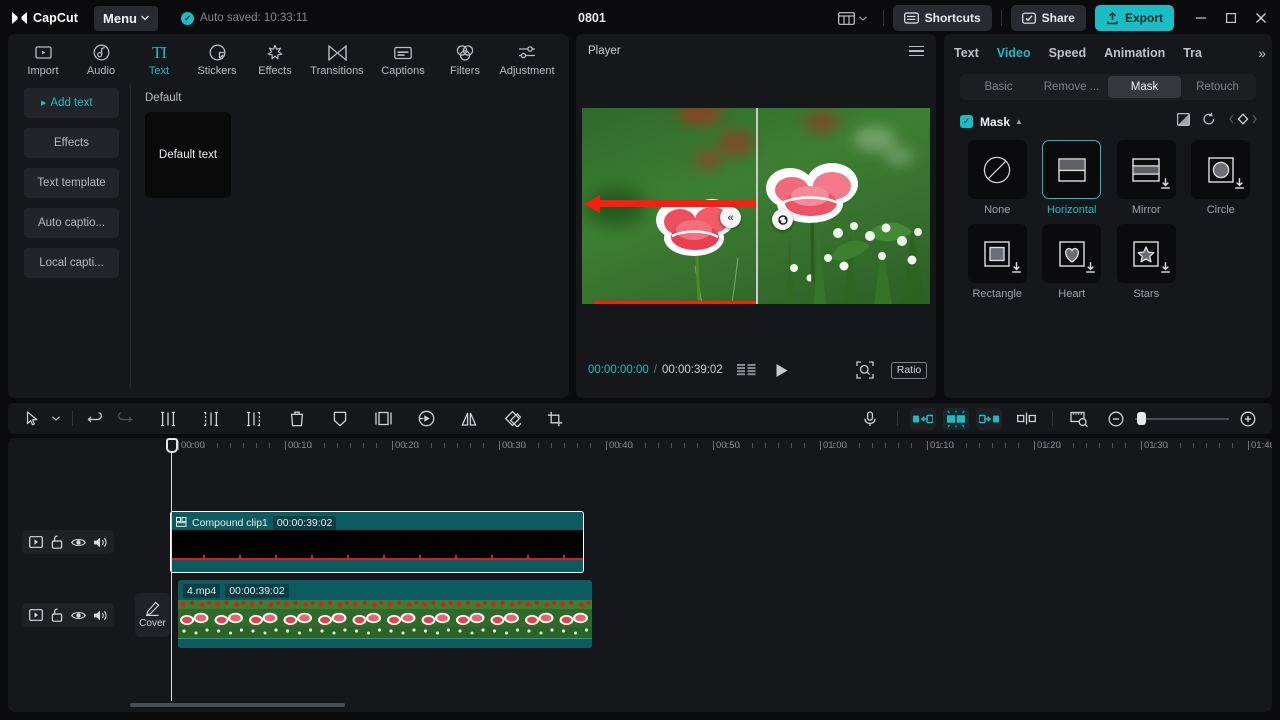 This screenshot has width=1280, height=720. Describe the element at coordinates (95, 419) in the screenshot. I see `undo-icon` at that location.